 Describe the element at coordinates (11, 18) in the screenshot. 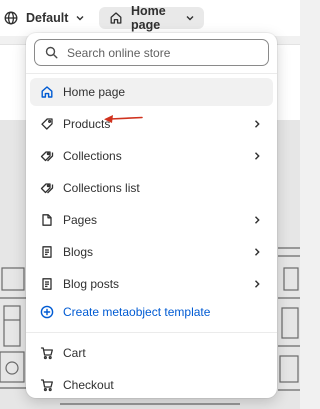

I see `globe-icon` at that location.